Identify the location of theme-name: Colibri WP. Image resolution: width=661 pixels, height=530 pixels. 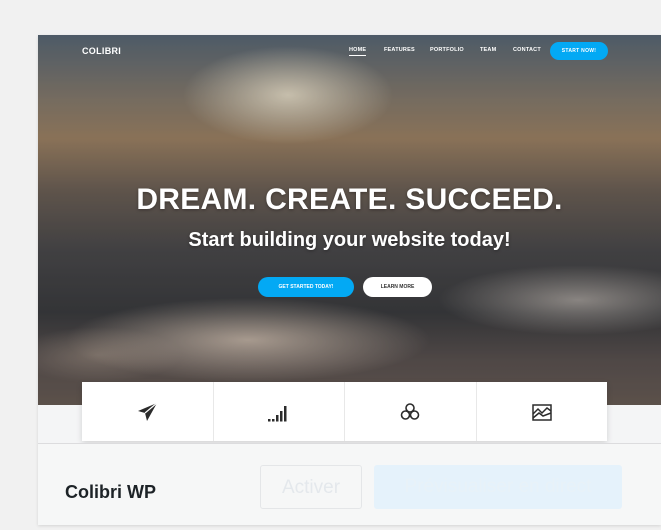
(110, 492).